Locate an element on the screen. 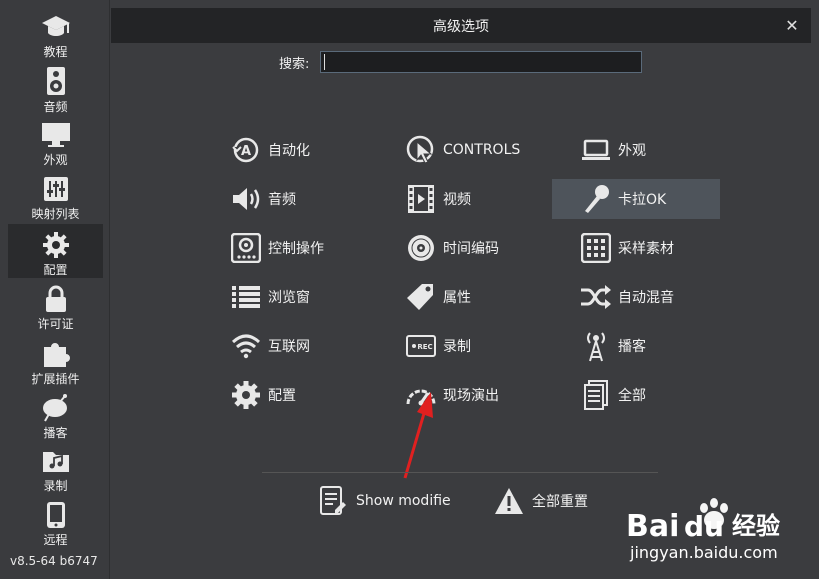 Image resolution: width=819 pixels, height=579 pixels. annotation-arrow is located at coordinates (418, 435).